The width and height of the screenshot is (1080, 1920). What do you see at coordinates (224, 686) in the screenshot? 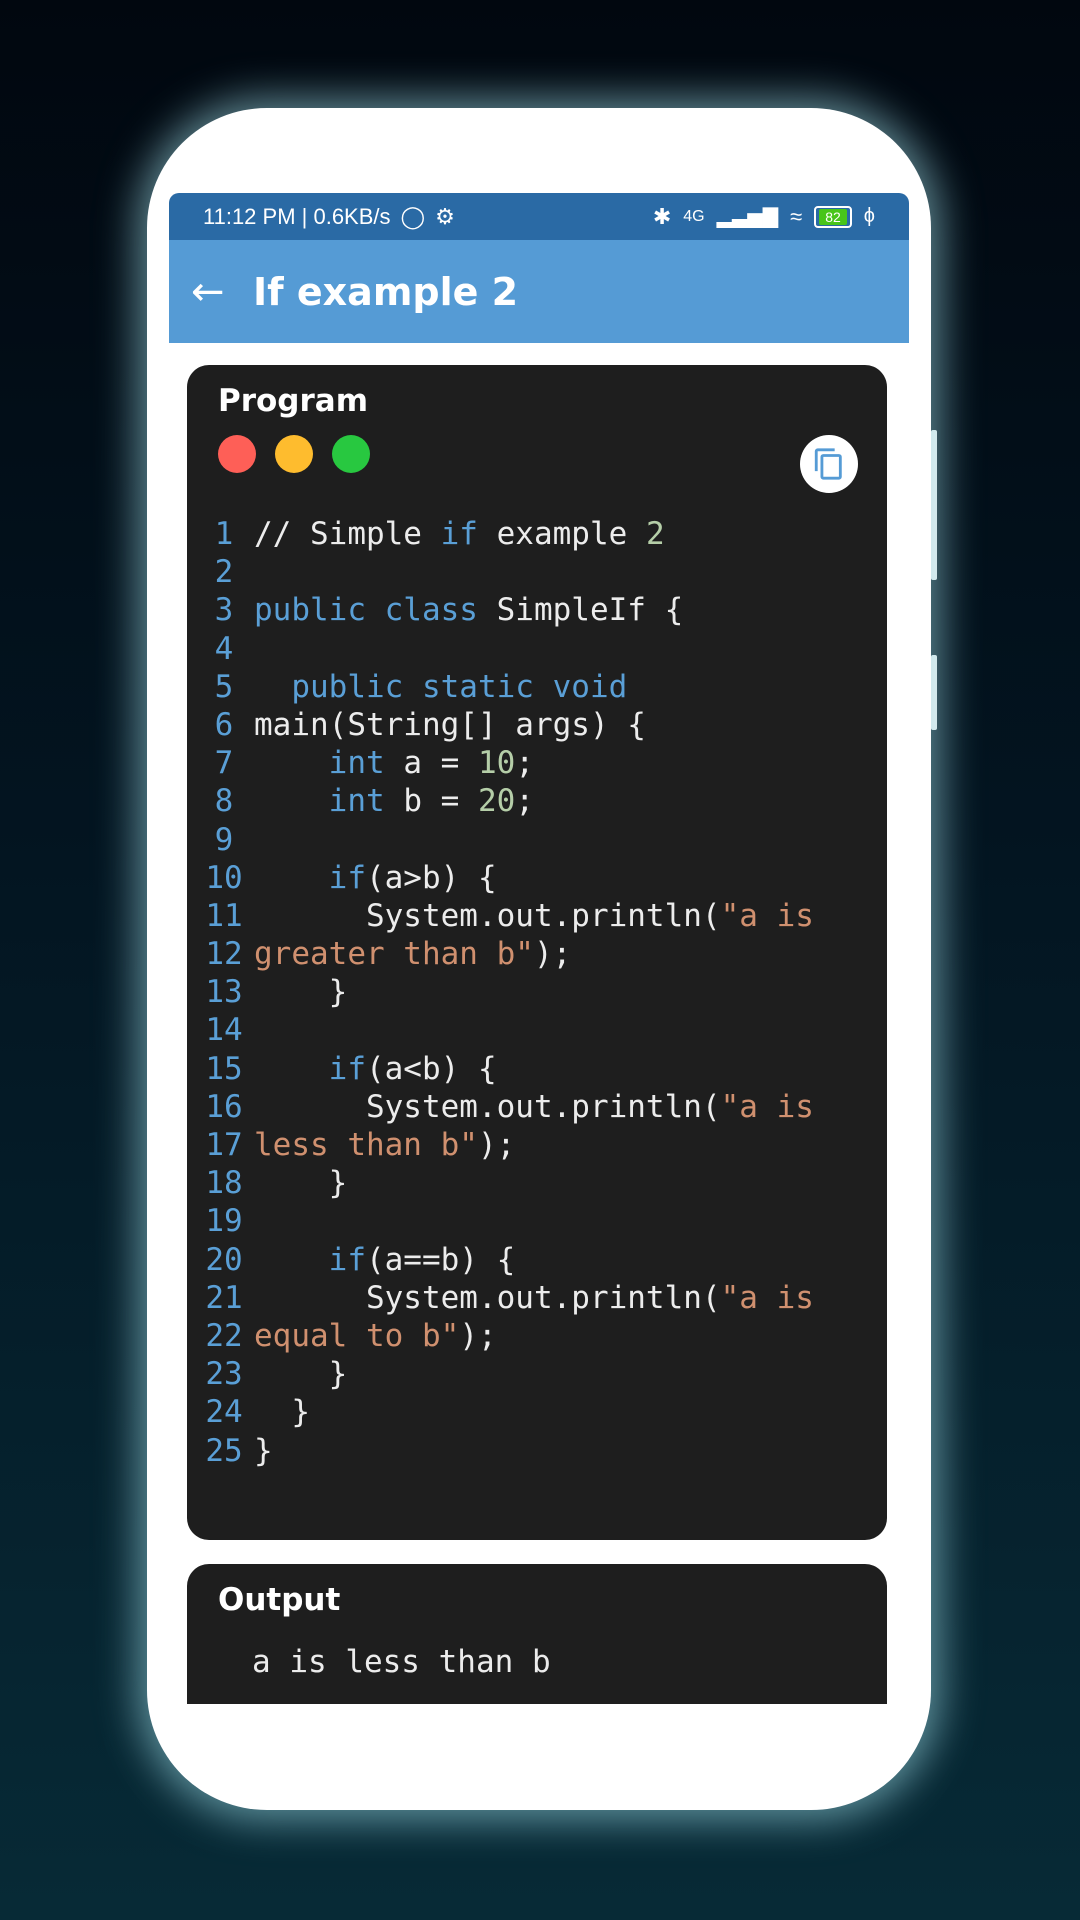
I see `line-number: 5` at bounding box center [224, 686].